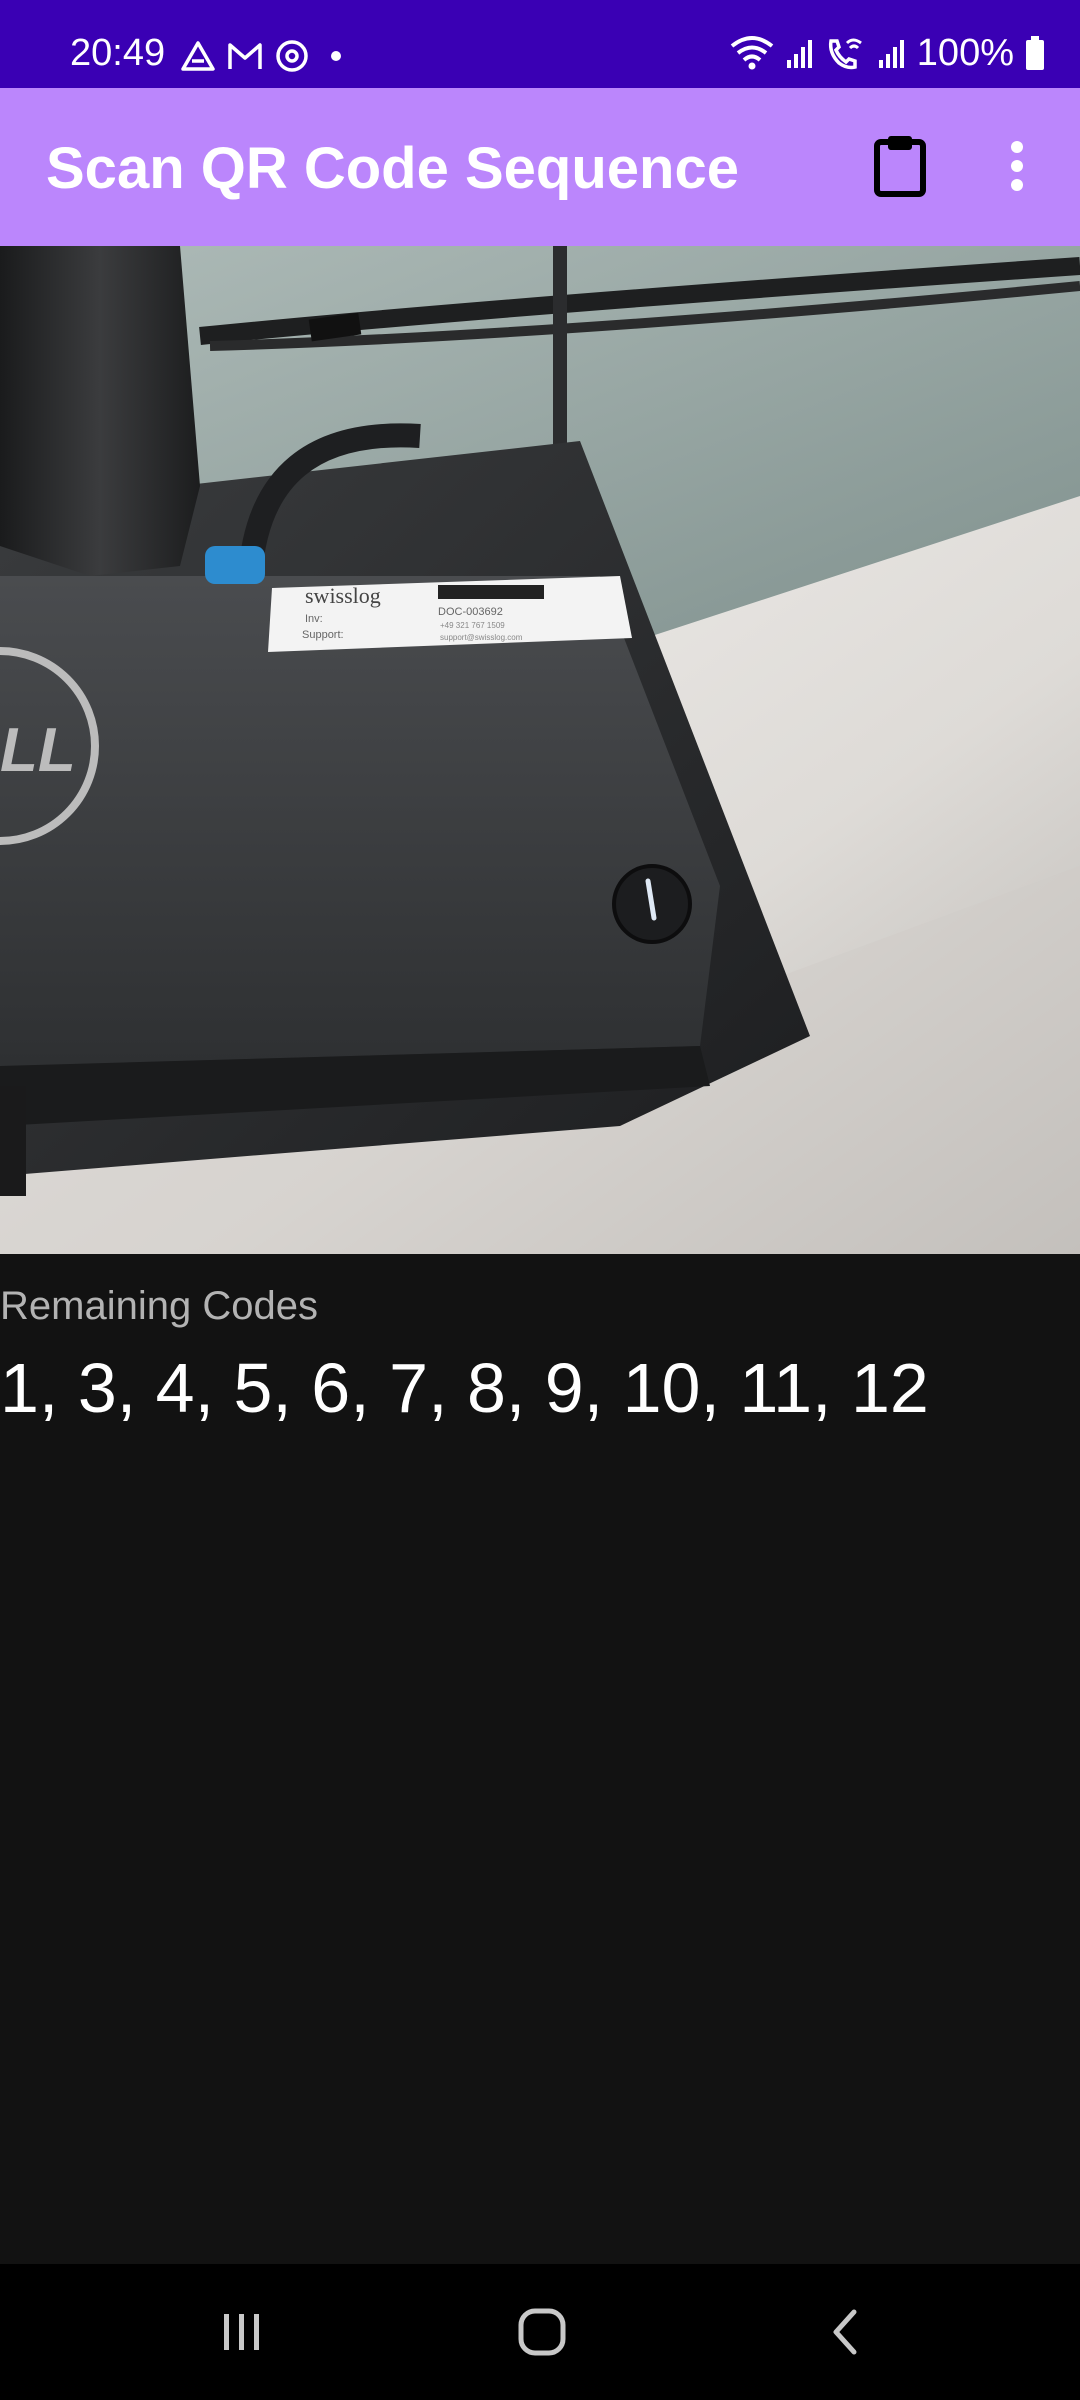  Describe the element at coordinates (470, 612) in the screenshot. I see `label-code: DOC-003692` at that location.